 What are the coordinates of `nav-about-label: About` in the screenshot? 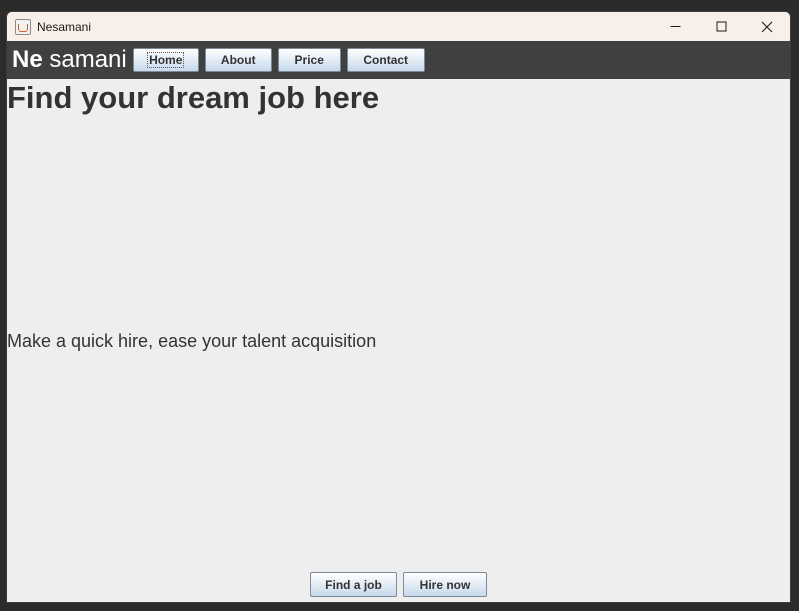 It's located at (238, 60).